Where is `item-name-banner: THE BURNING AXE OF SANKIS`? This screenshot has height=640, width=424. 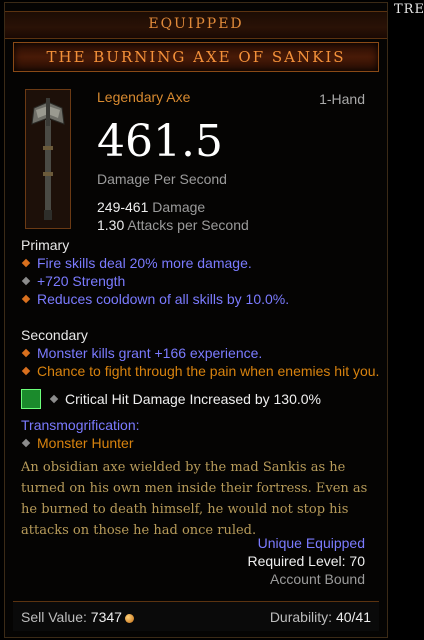 item-name-banner: THE BURNING AXE OF SANKIS is located at coordinates (196, 57).